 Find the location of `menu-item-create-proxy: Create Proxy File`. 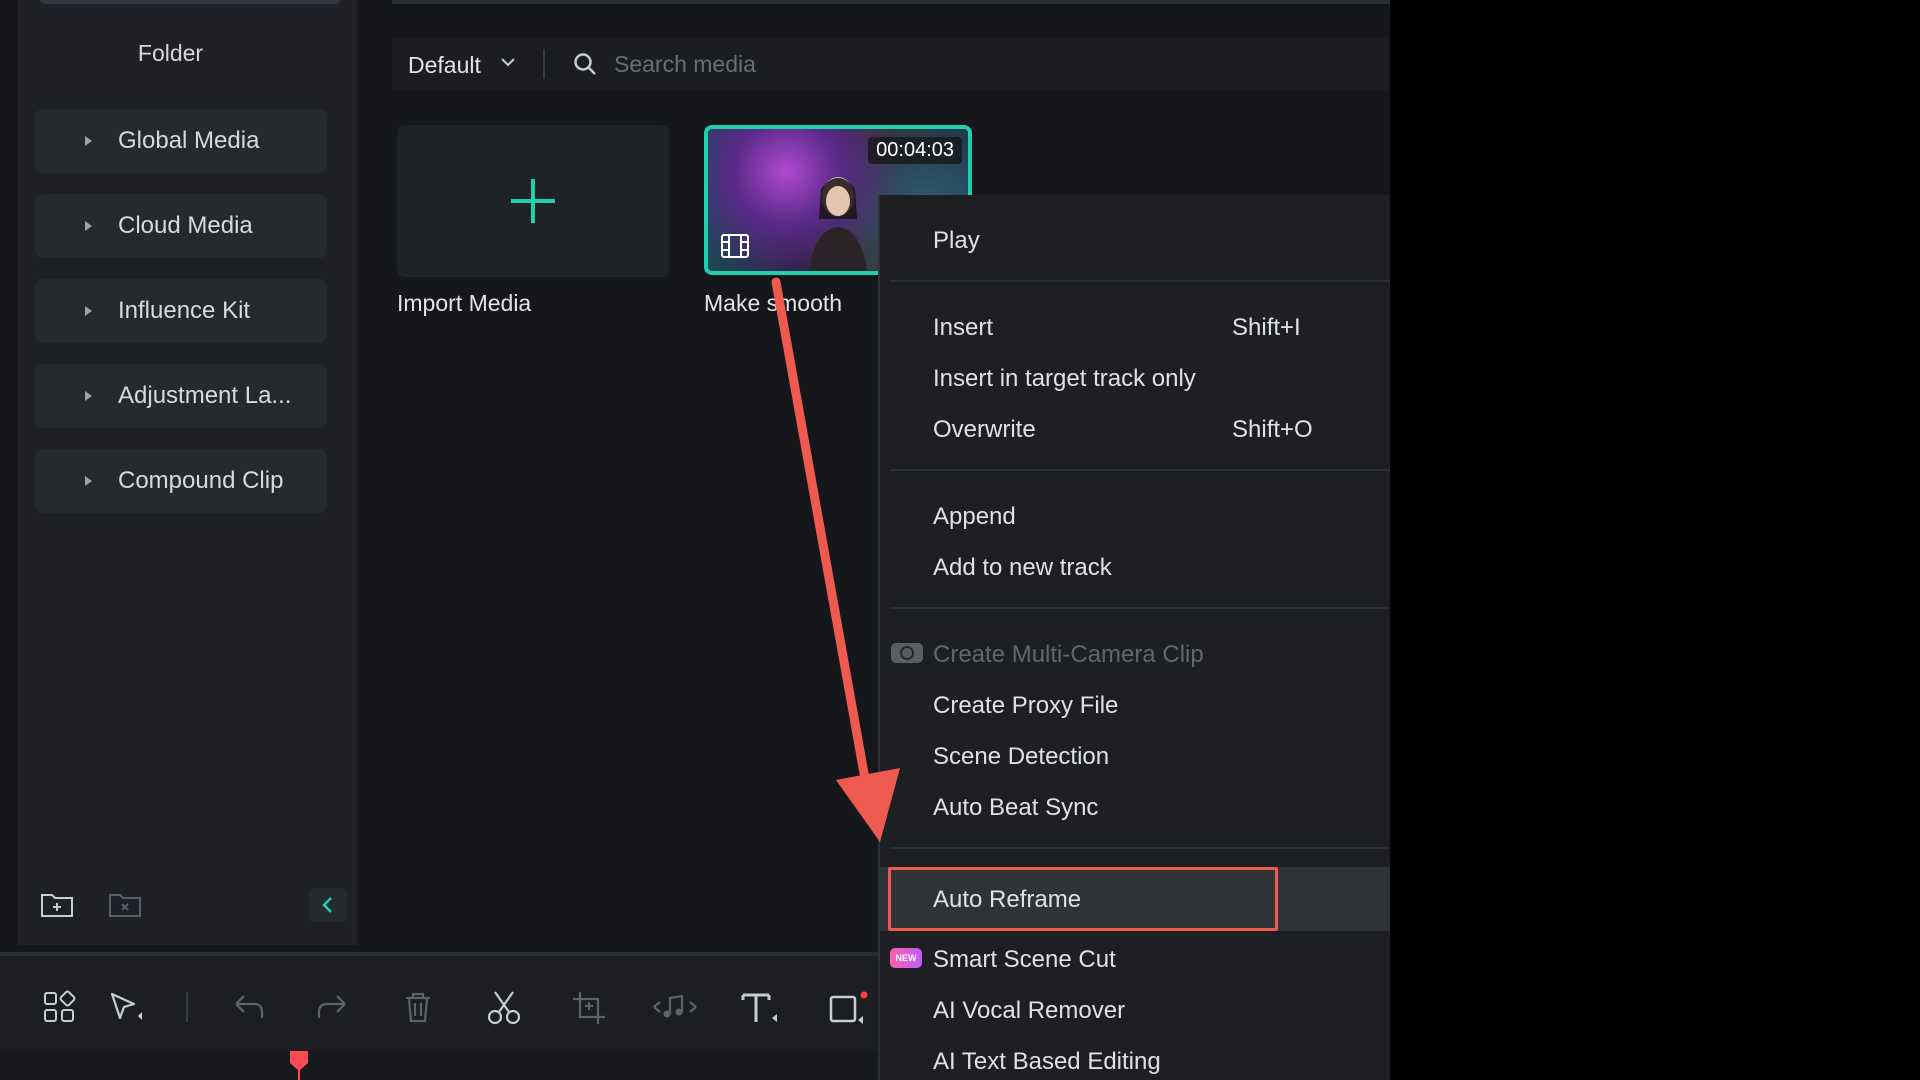

menu-item-create-proxy: Create Proxy File is located at coordinates (1135, 705).